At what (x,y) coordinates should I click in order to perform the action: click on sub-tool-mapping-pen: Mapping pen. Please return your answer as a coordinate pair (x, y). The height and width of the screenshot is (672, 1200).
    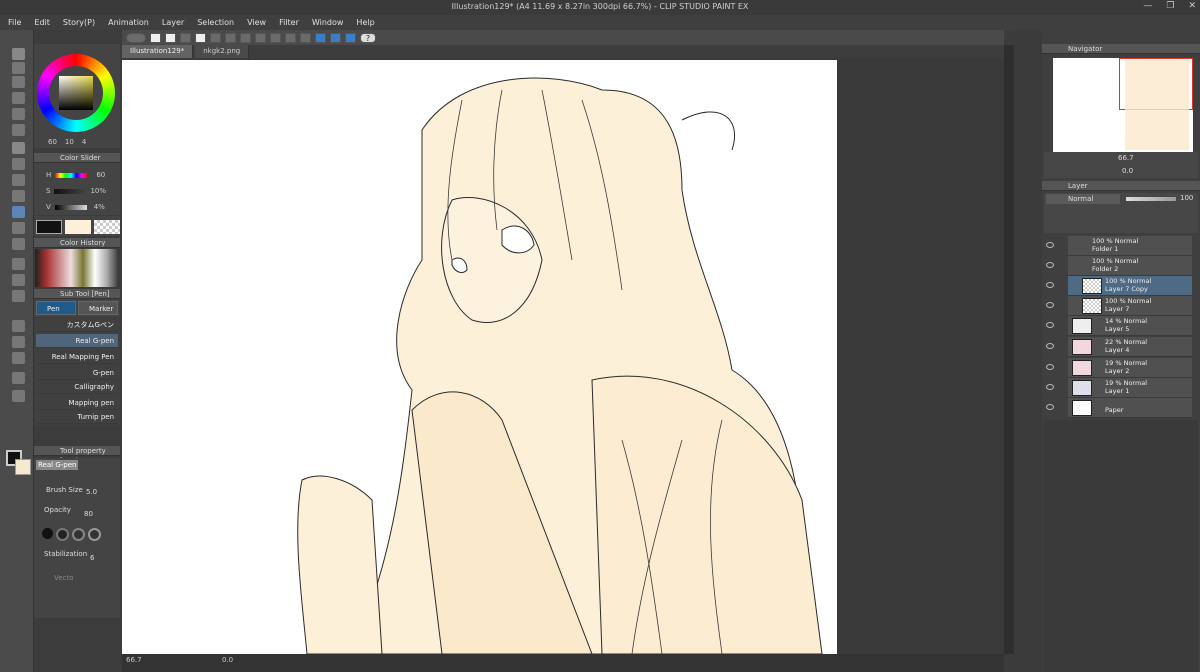
    Looking at the image, I should click on (77, 403).